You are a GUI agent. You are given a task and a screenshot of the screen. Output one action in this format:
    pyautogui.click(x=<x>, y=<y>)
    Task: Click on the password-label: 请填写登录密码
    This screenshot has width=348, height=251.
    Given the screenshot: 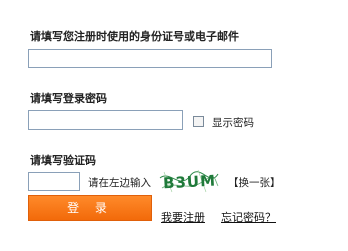 What is the action you would take?
    pyautogui.click(x=68, y=98)
    